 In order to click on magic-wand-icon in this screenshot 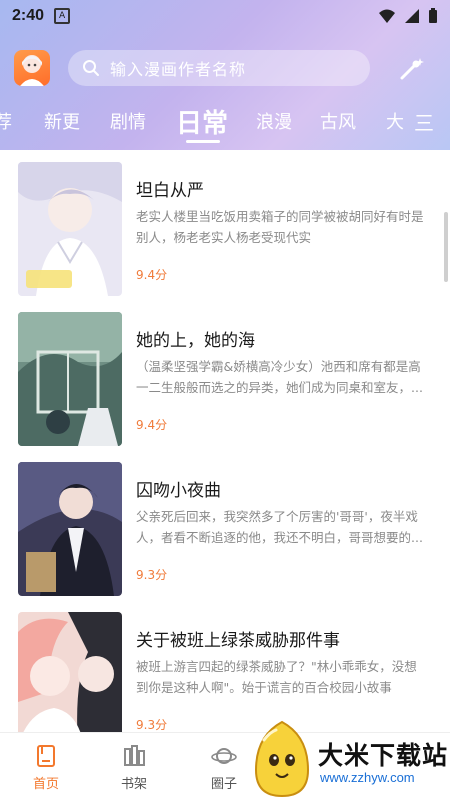, I will do `click(410, 70)`.